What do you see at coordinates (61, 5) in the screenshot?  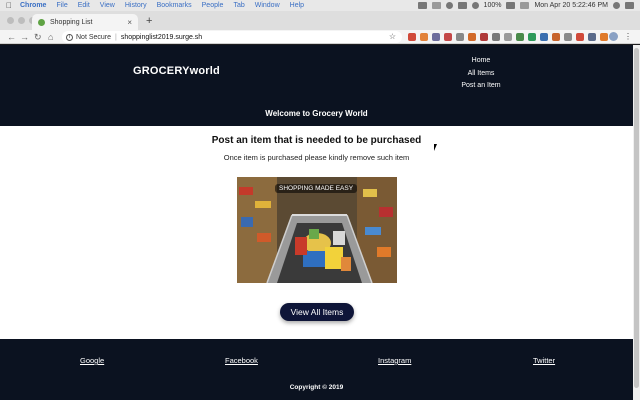 I see `menubar-file: File` at bounding box center [61, 5].